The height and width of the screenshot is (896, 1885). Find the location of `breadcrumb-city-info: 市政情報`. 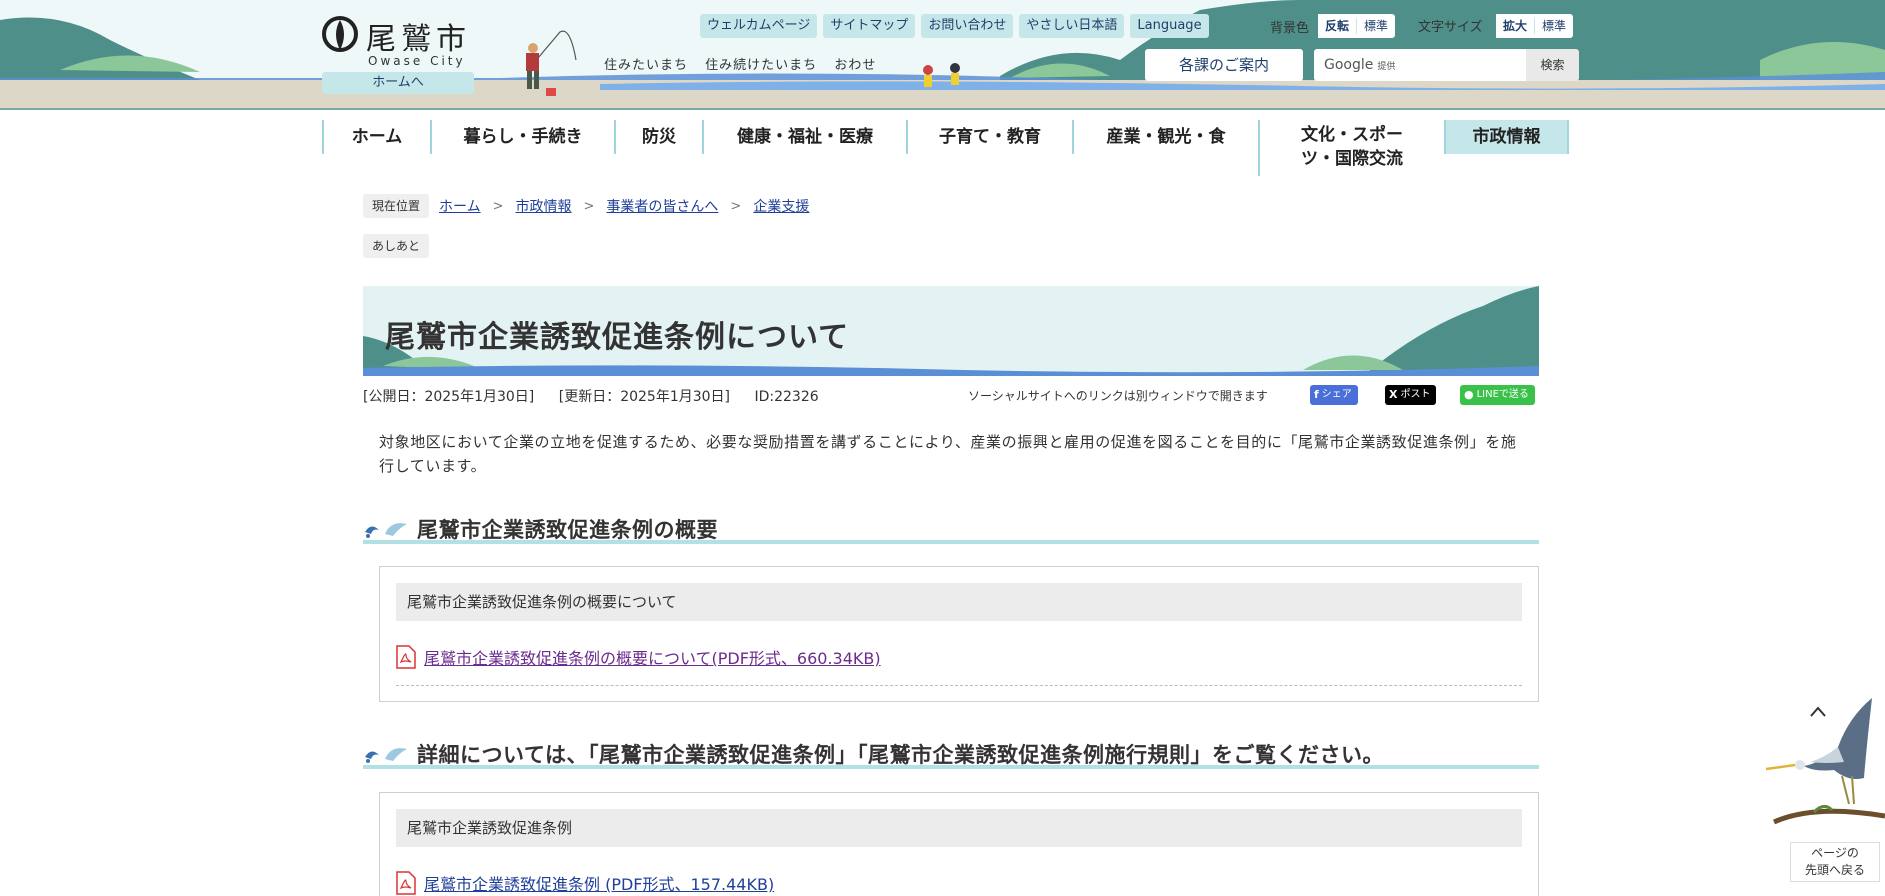

breadcrumb-city-info: 市政情報 is located at coordinates (544, 206).